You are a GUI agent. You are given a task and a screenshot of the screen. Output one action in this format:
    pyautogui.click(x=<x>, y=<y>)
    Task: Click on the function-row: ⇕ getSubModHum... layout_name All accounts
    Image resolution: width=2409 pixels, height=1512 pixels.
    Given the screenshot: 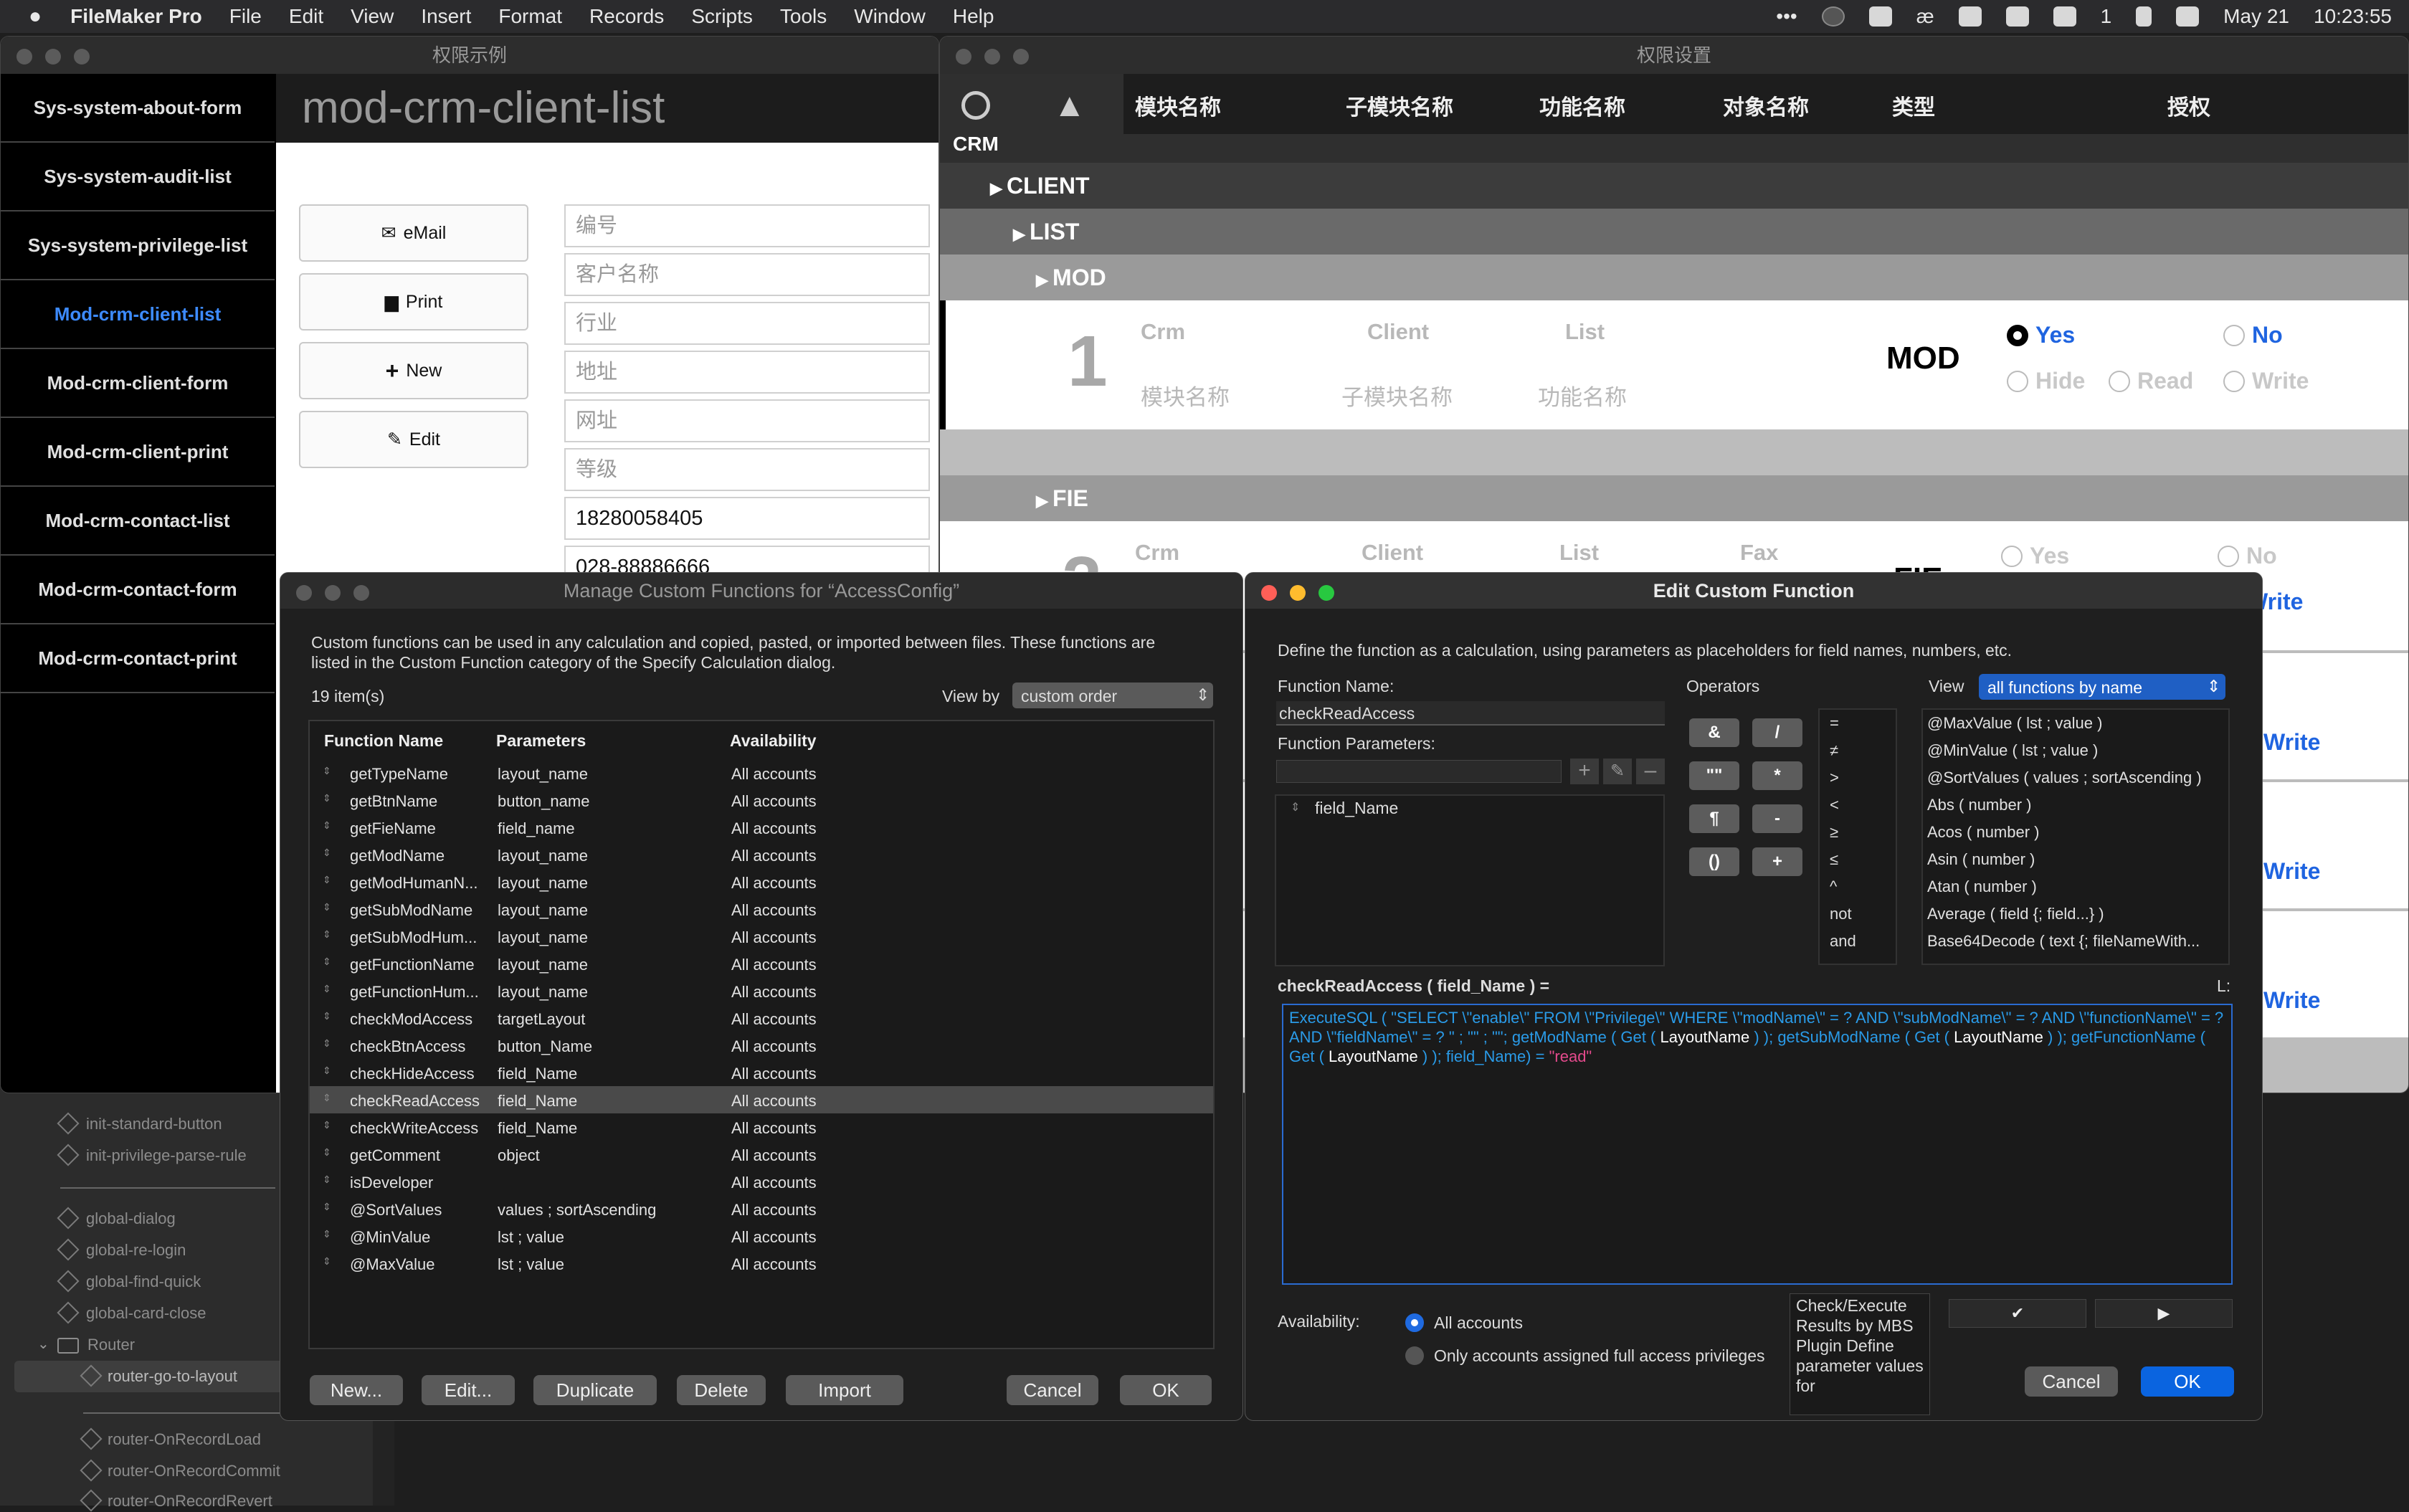 What is the action you would take?
    pyautogui.click(x=762, y=936)
    